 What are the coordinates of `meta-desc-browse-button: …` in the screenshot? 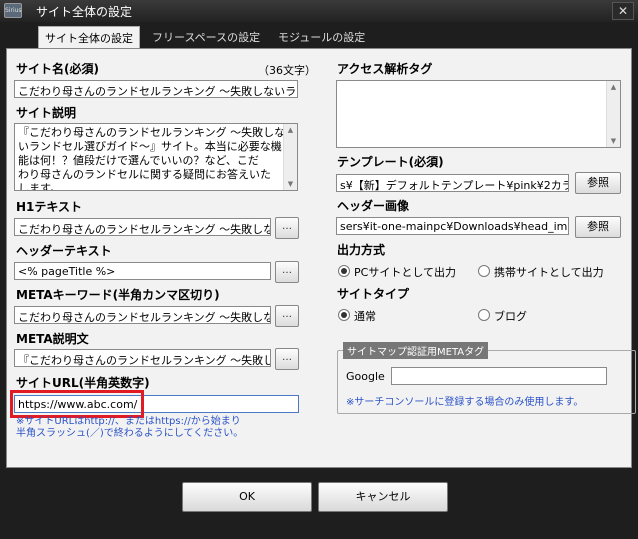 It's located at (287, 359).